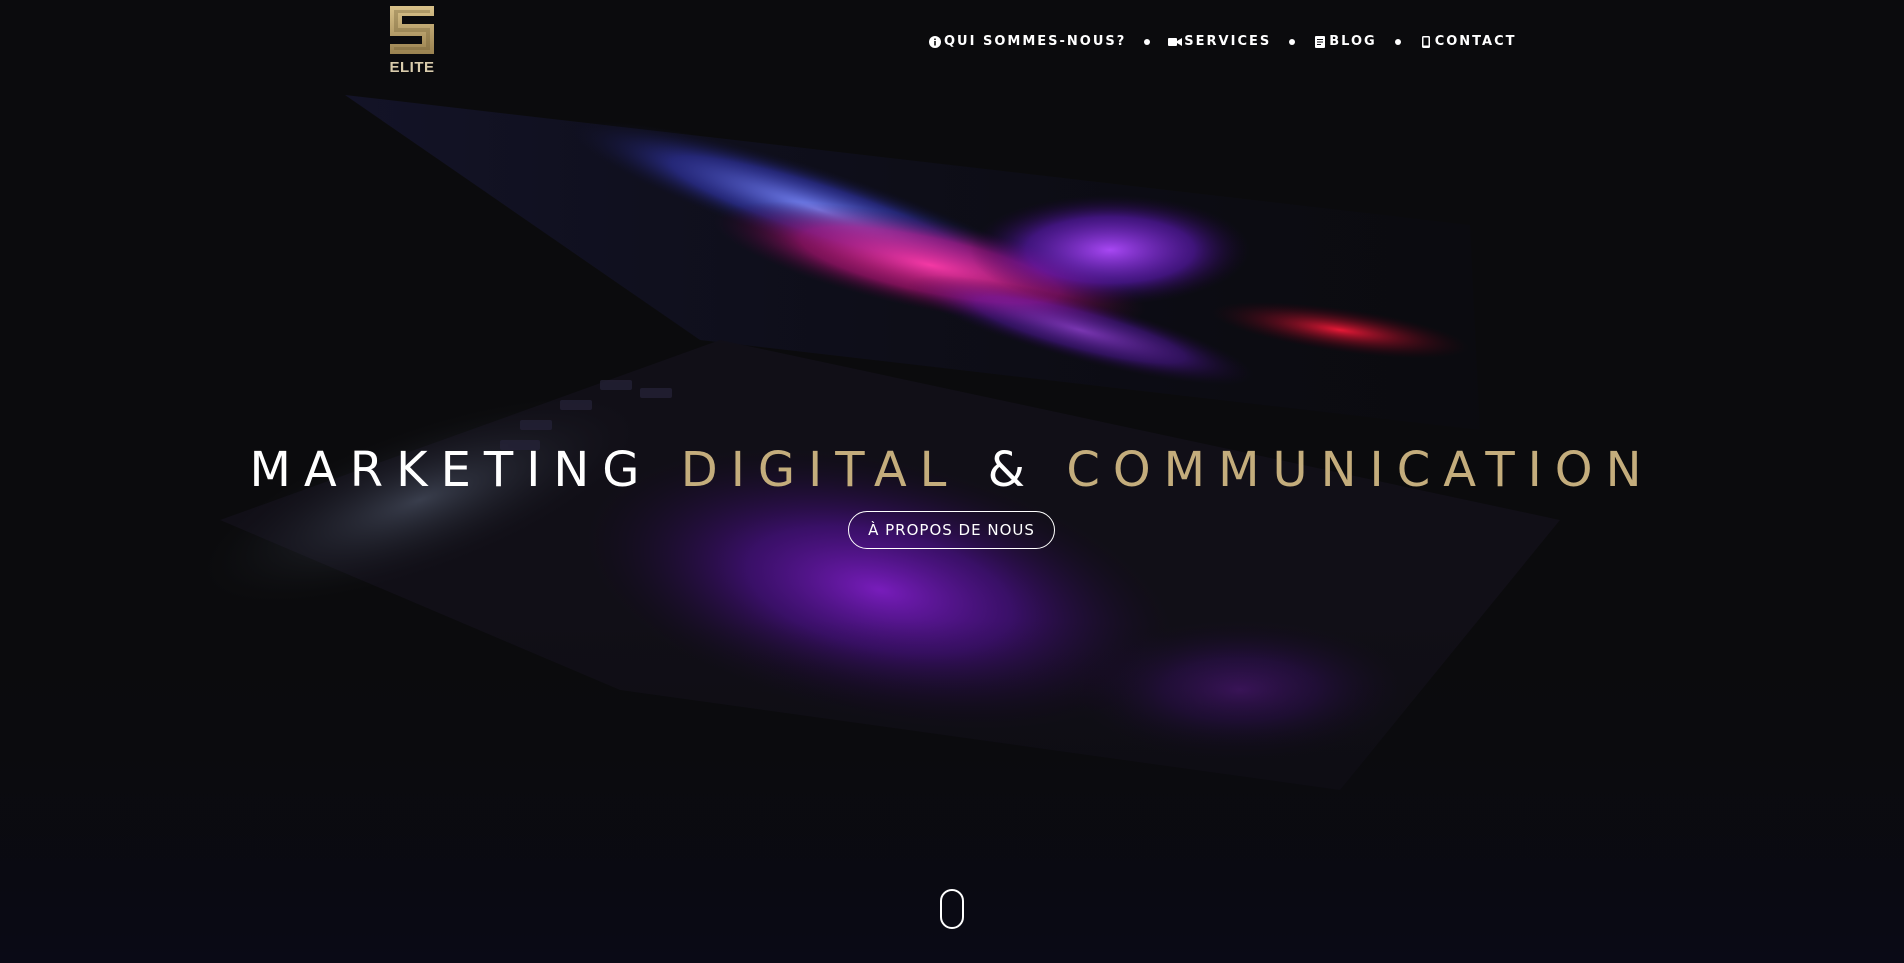 This screenshot has width=1904, height=963. I want to click on headline-word-communication: COMMUNICATION, so click(1360, 470).